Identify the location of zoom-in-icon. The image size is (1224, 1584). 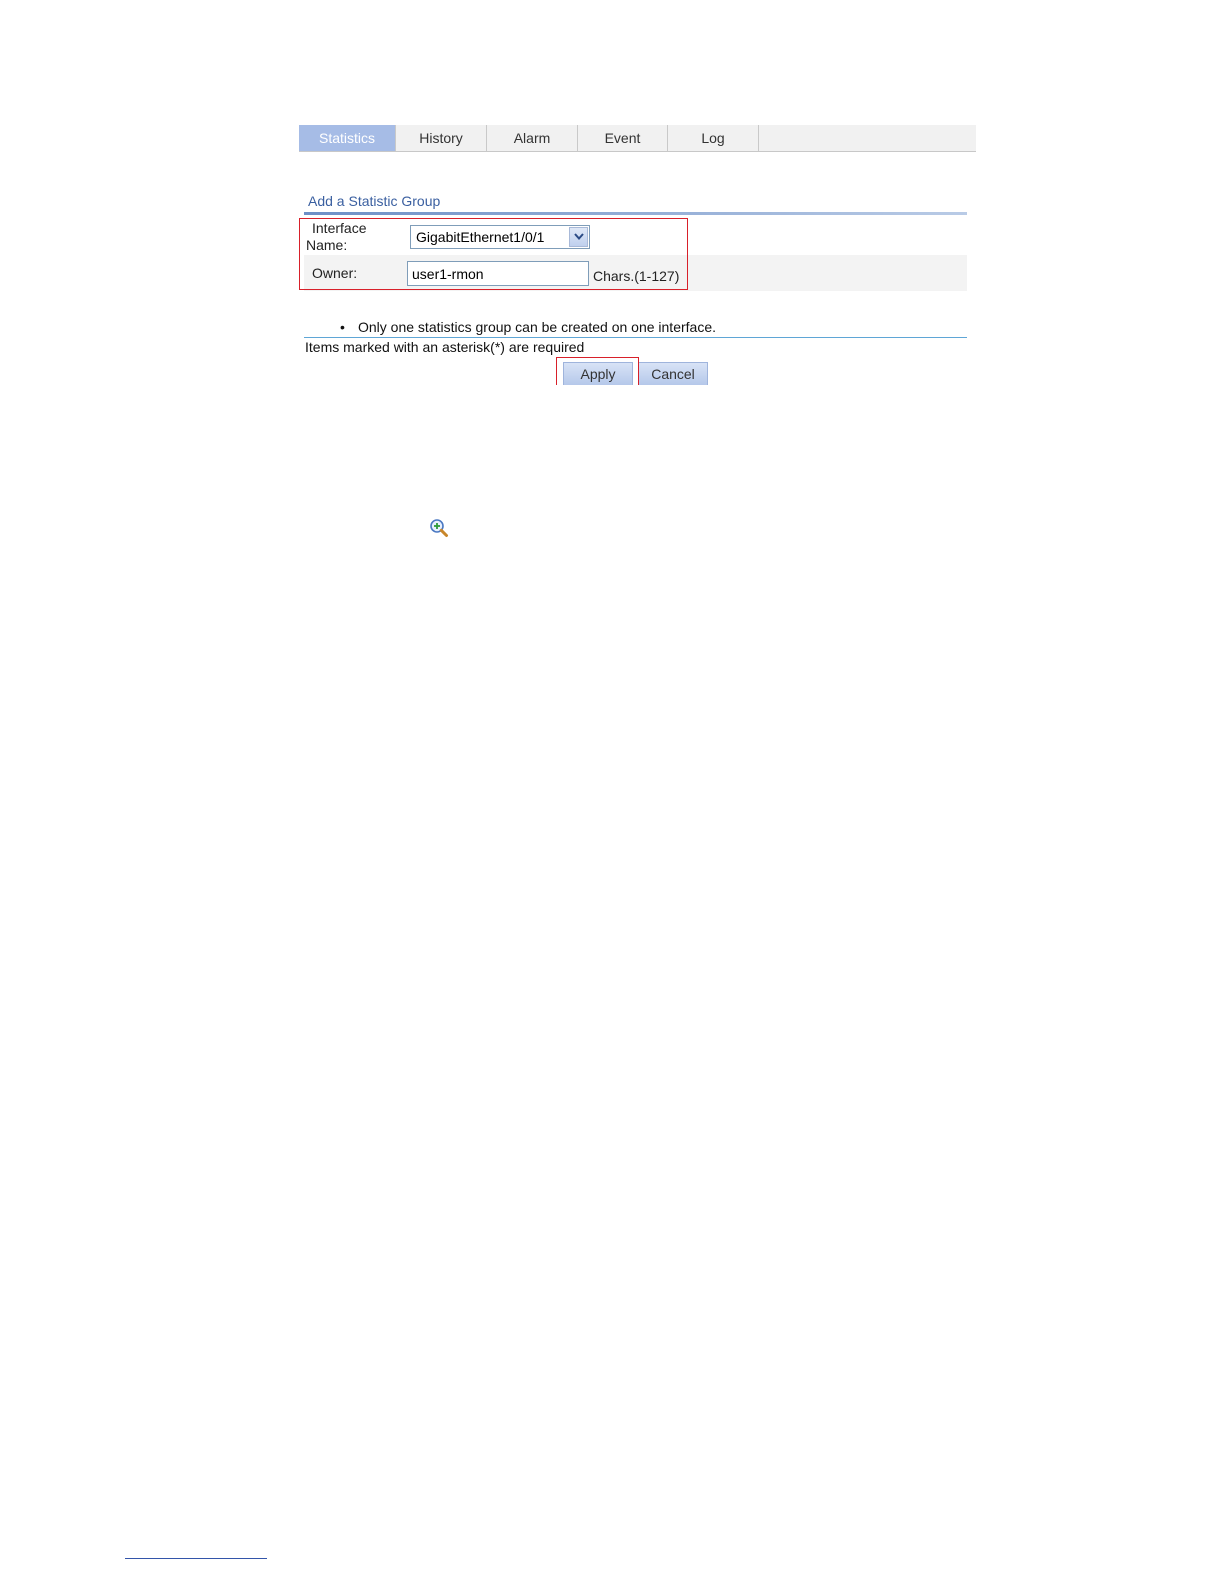
(439, 528).